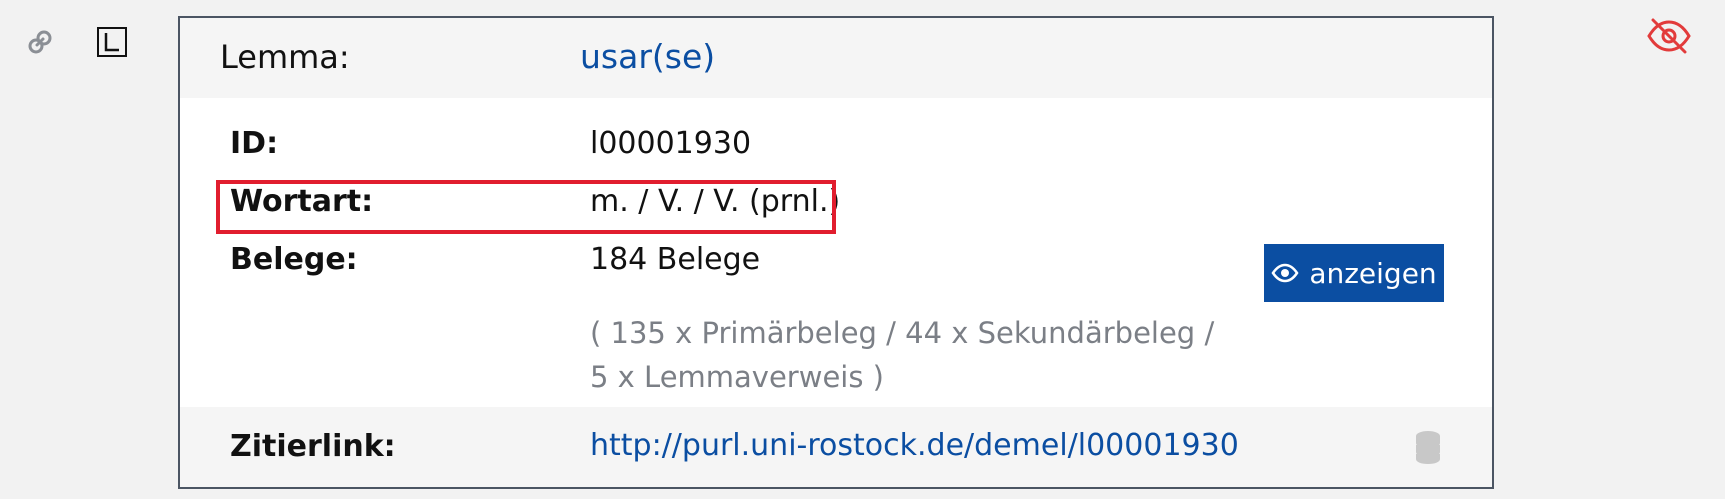 The height and width of the screenshot is (499, 1725). I want to click on database-icon, so click(1428, 447).